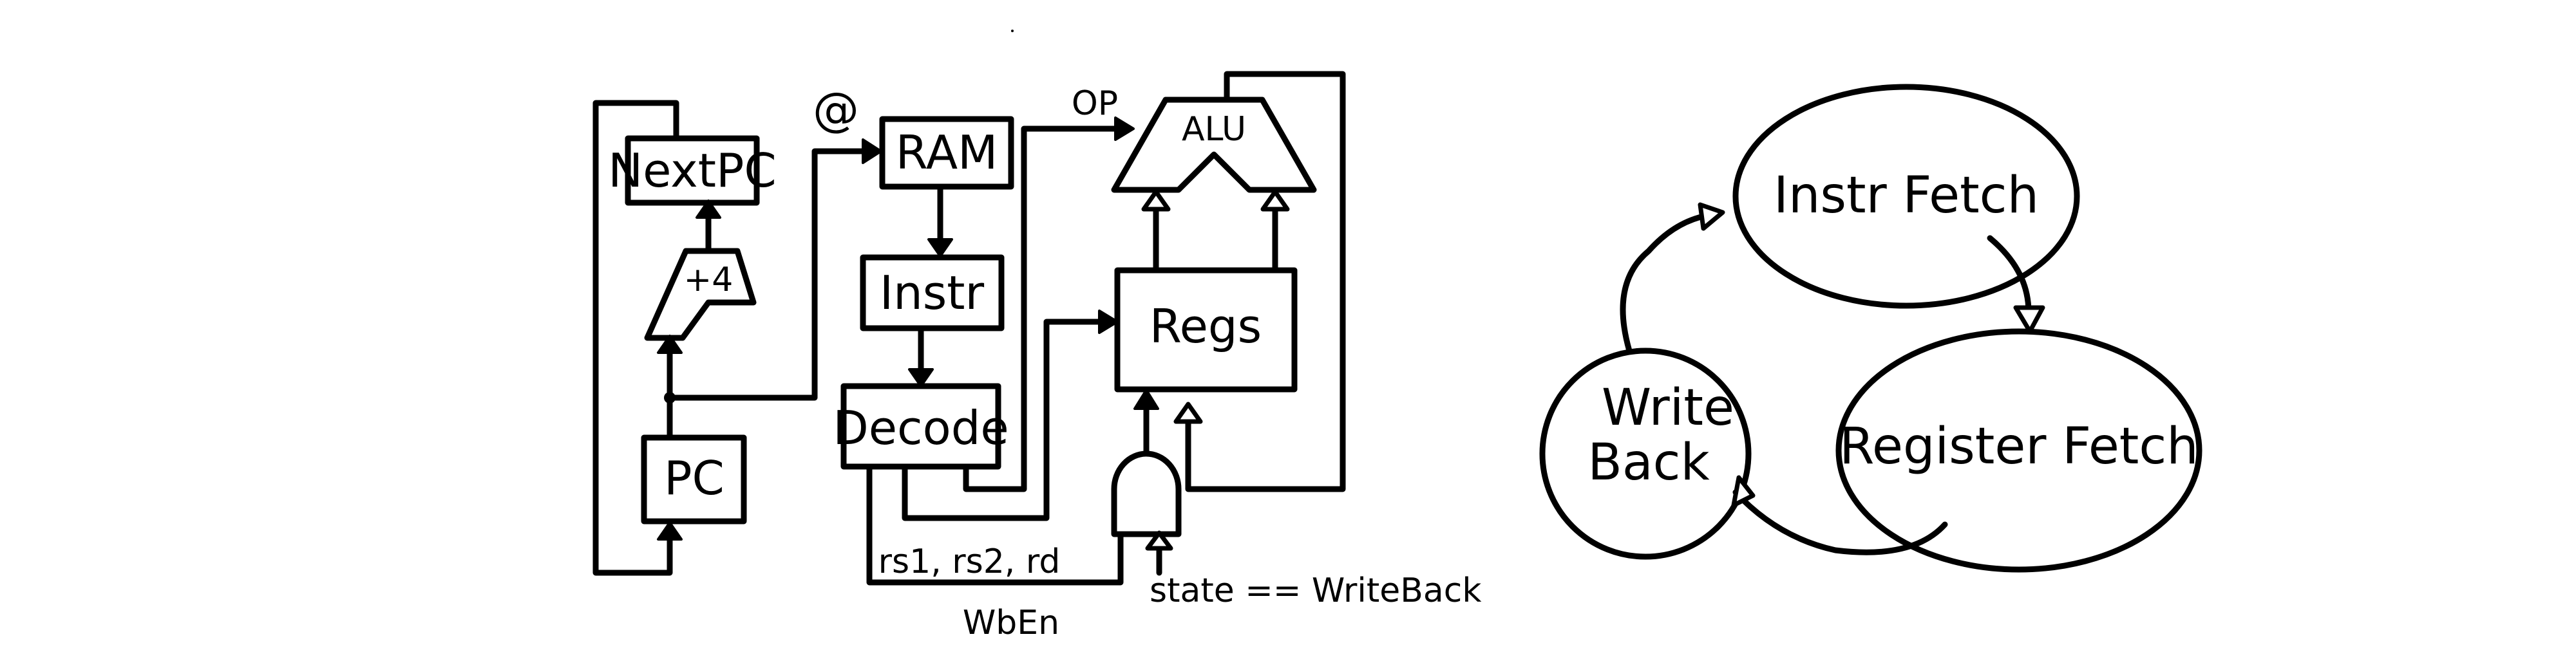  I want to click on regs-label: Regs, so click(1206, 326).